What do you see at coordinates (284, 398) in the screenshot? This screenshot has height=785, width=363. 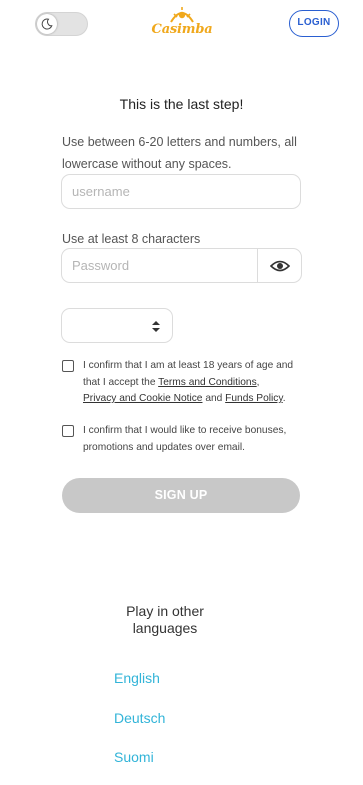 I see `age-consent-suffix: .` at bounding box center [284, 398].